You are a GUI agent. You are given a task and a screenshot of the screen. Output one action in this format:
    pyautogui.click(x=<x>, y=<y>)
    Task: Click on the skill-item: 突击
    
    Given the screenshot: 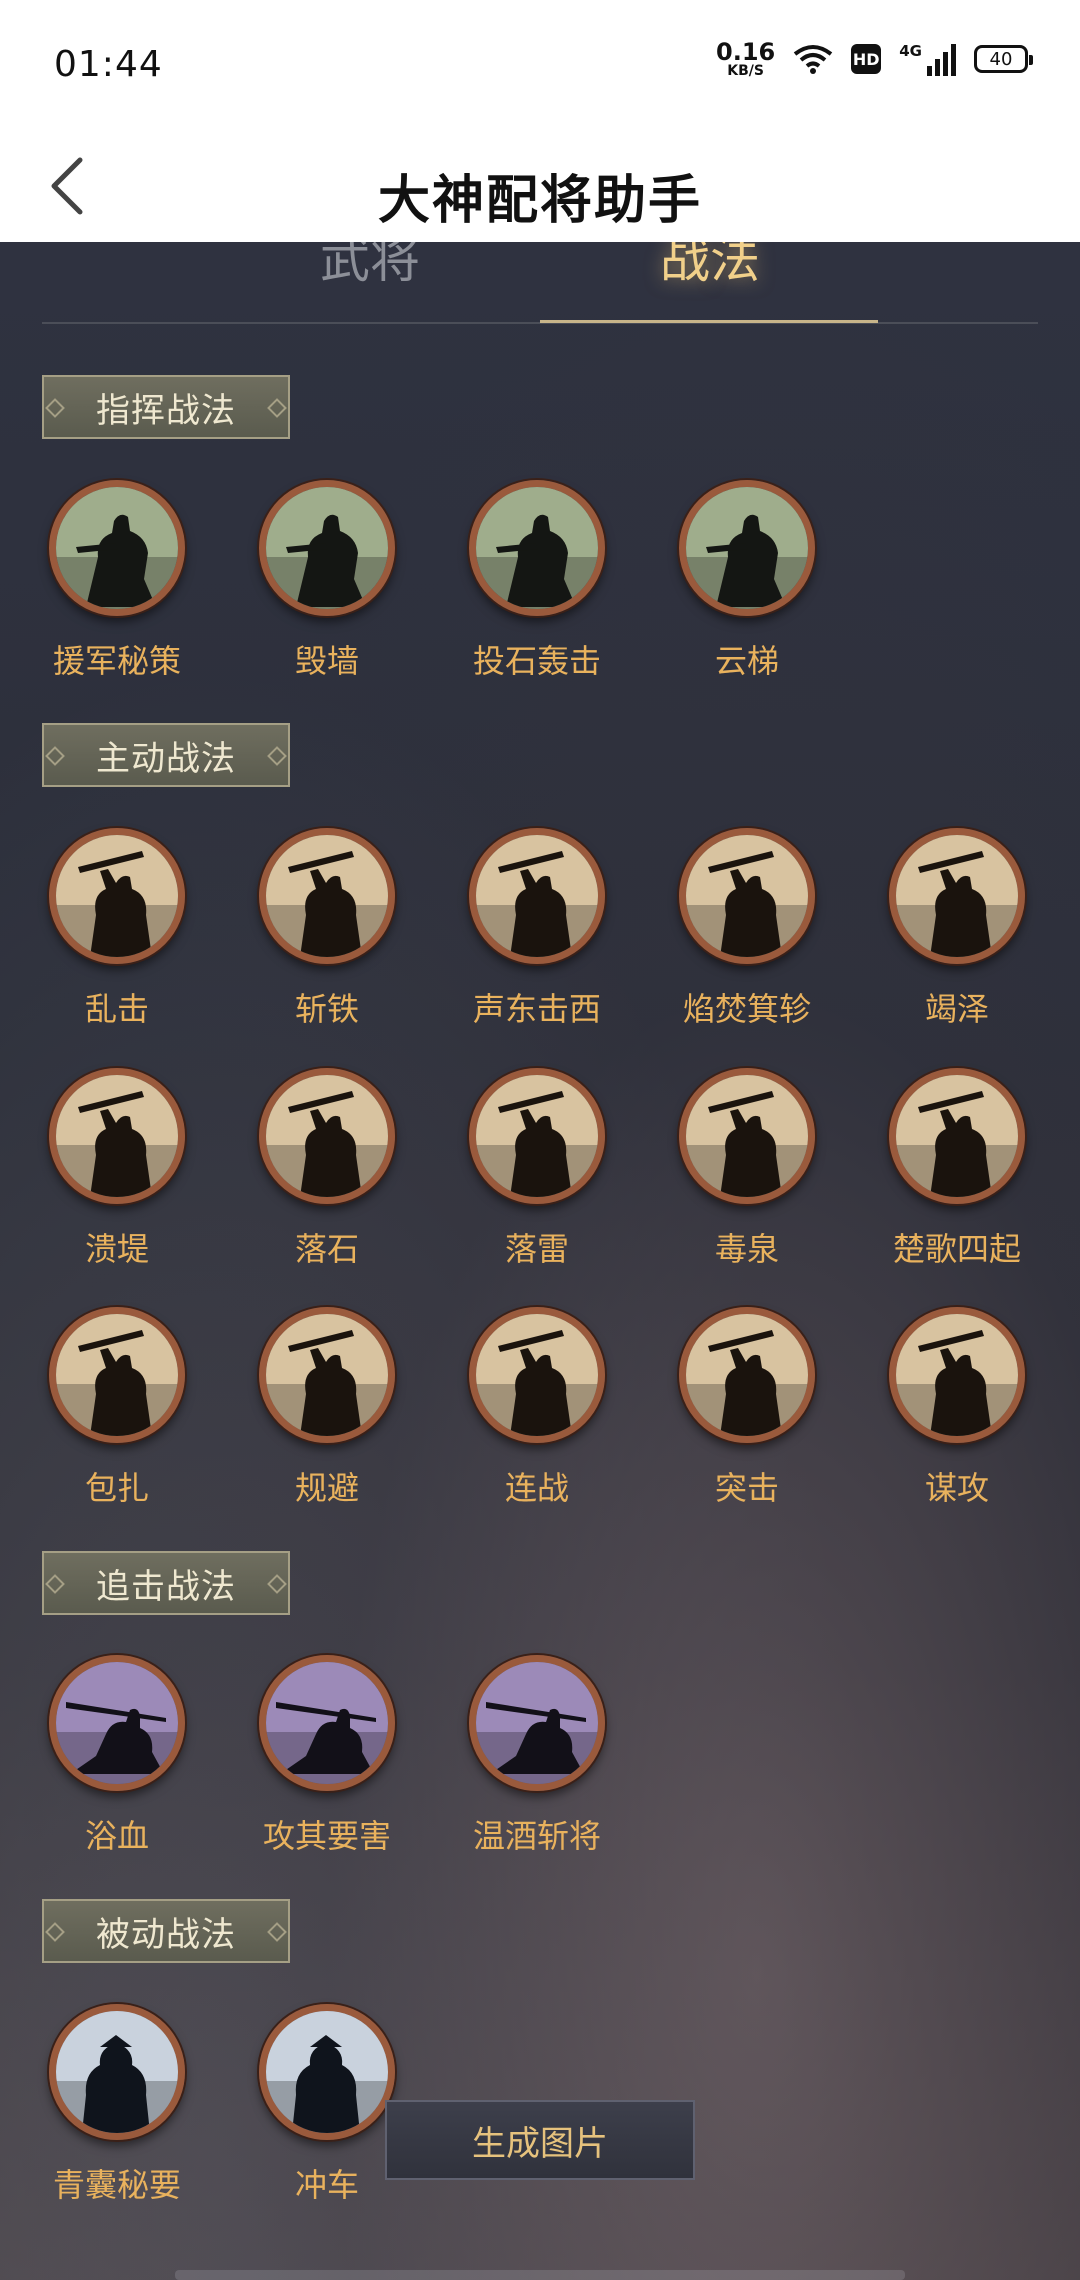 What is the action you would take?
    pyautogui.click(x=729, y=1407)
    